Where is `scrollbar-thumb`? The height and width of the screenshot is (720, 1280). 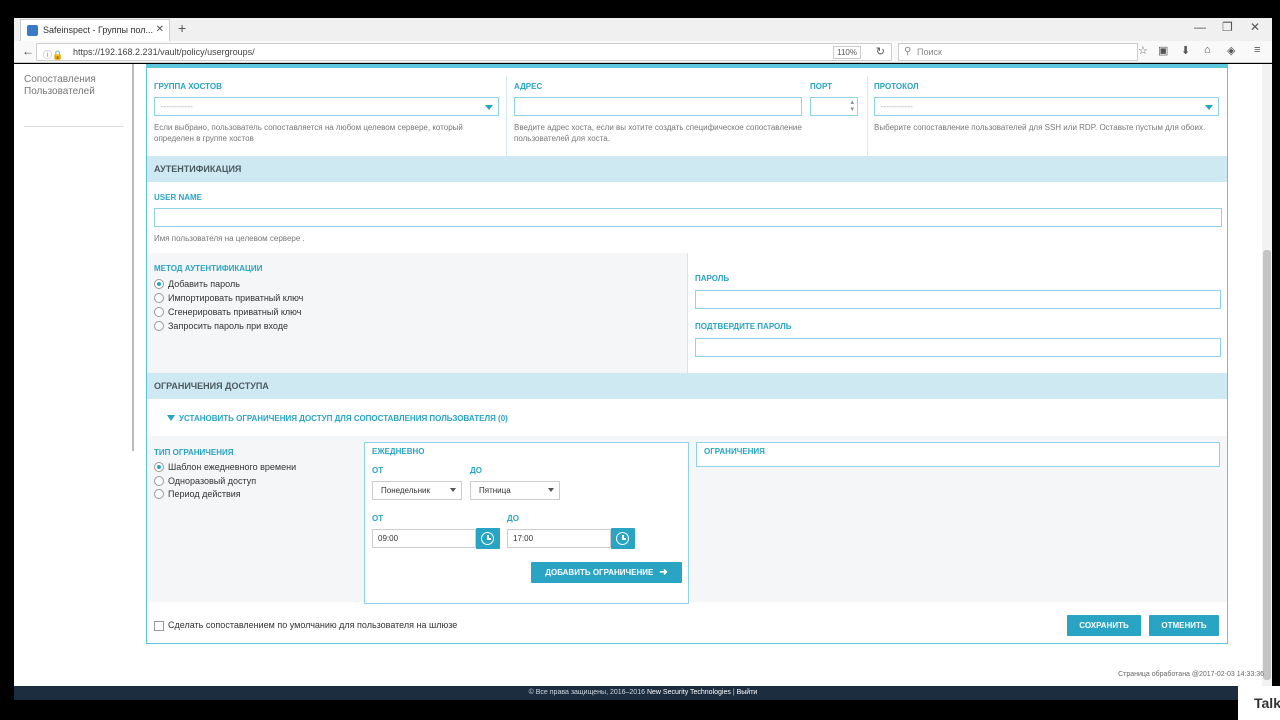
scrollbar-thumb is located at coordinates (1267, 465).